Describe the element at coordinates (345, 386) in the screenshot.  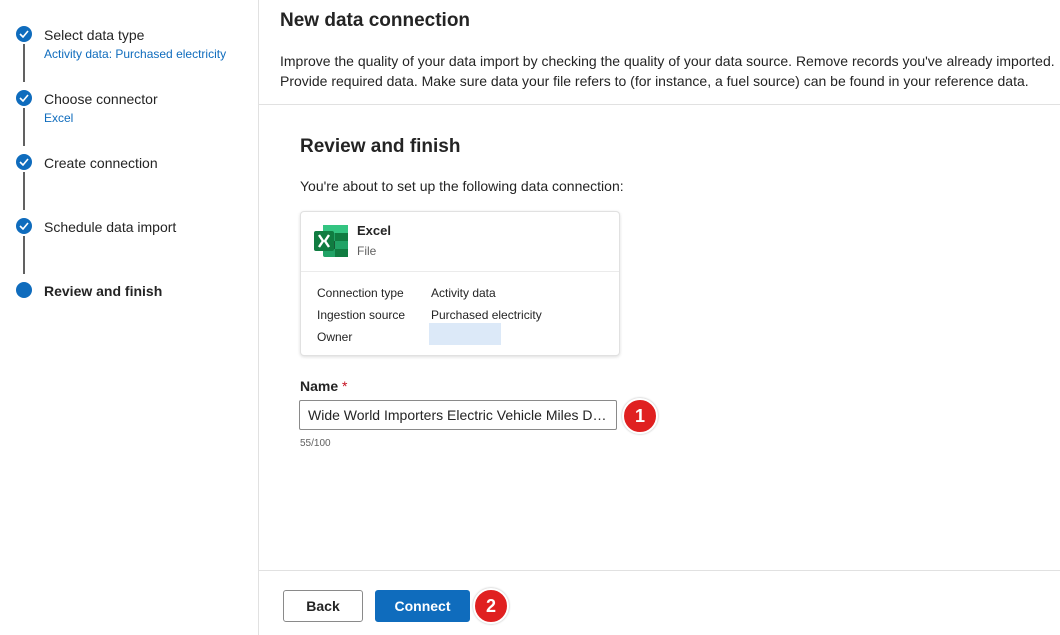
I see `required-asterisk: *` at that location.